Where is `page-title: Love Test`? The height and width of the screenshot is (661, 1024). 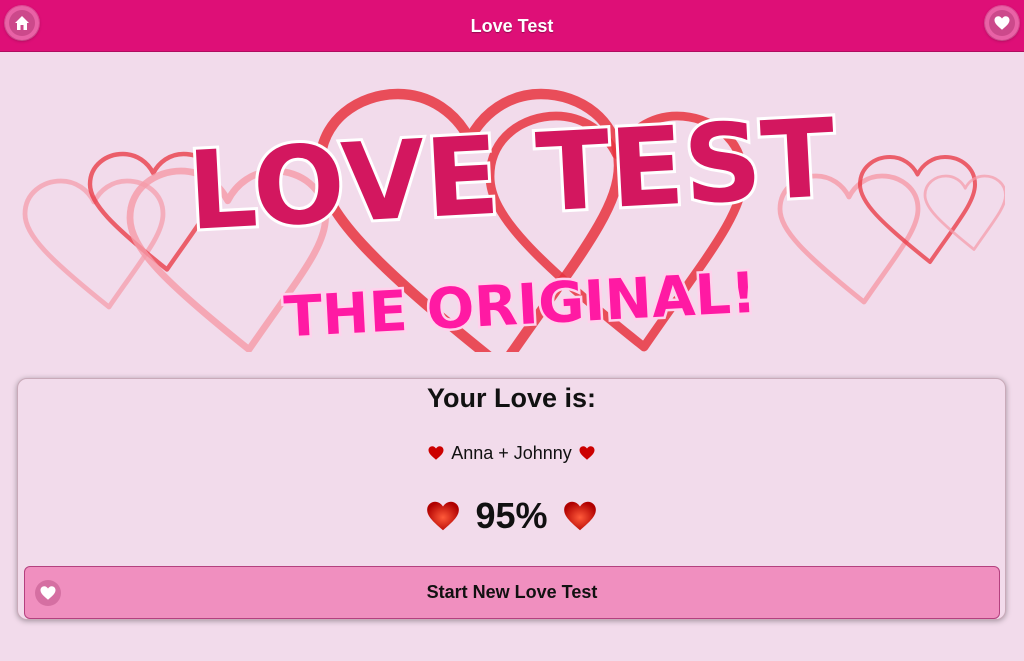 page-title: Love Test is located at coordinates (512, 26).